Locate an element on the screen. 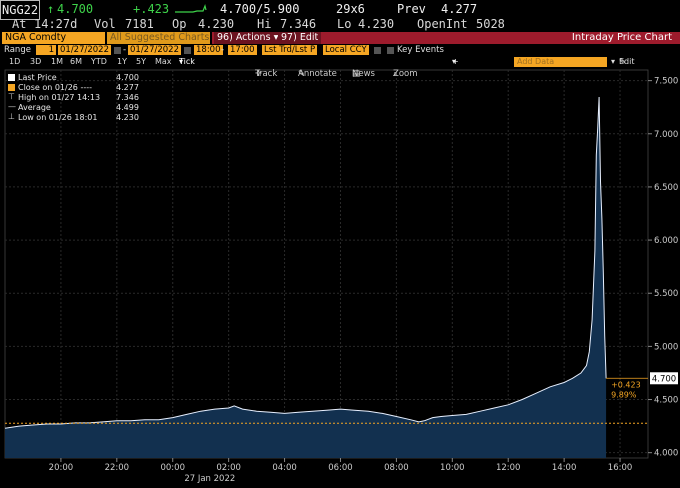 The height and width of the screenshot is (488, 680). date-label: 27 Jan 2022 is located at coordinates (209, 479).